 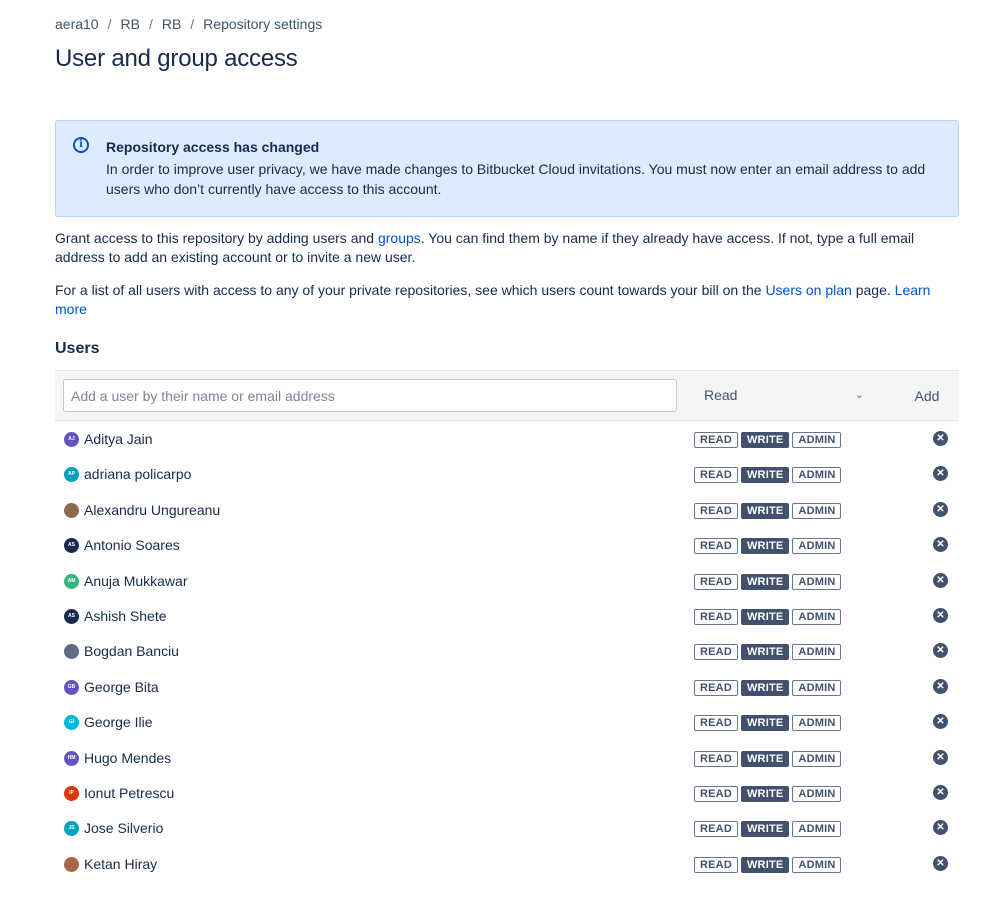 What do you see at coordinates (121, 686) in the screenshot?
I see `user-name: George Bita` at bounding box center [121, 686].